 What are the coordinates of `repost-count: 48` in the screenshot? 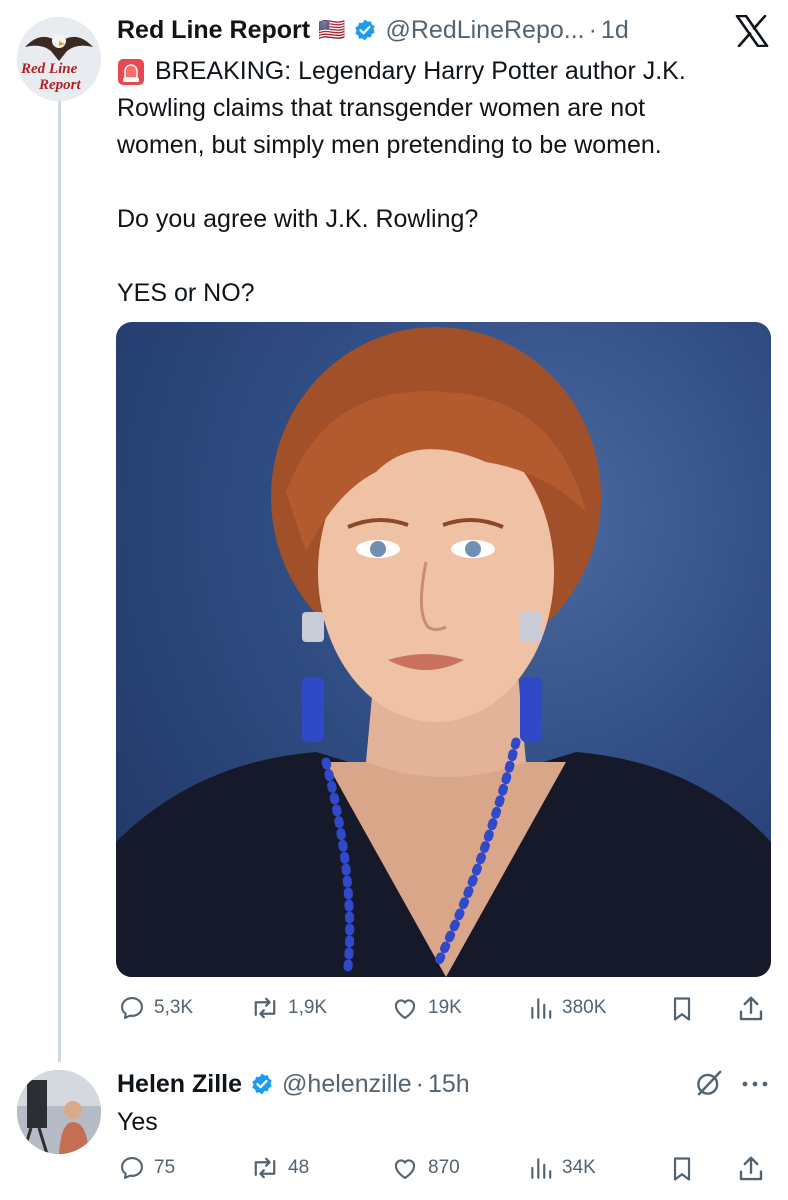 It's located at (299, 1167).